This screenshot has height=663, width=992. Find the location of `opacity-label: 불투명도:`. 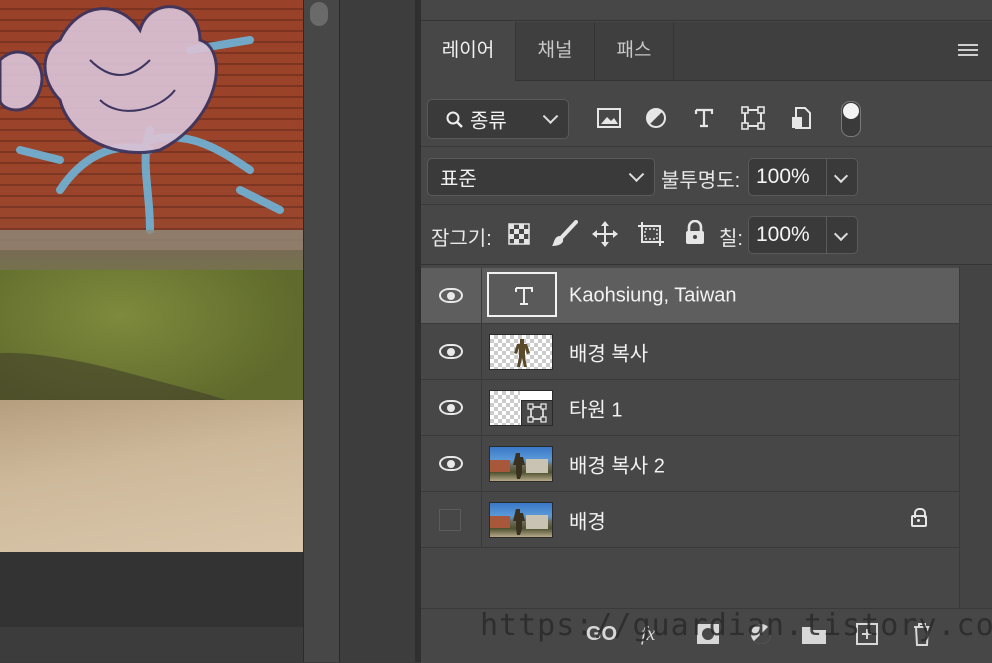

opacity-label: 불투명도: is located at coordinates (701, 181).